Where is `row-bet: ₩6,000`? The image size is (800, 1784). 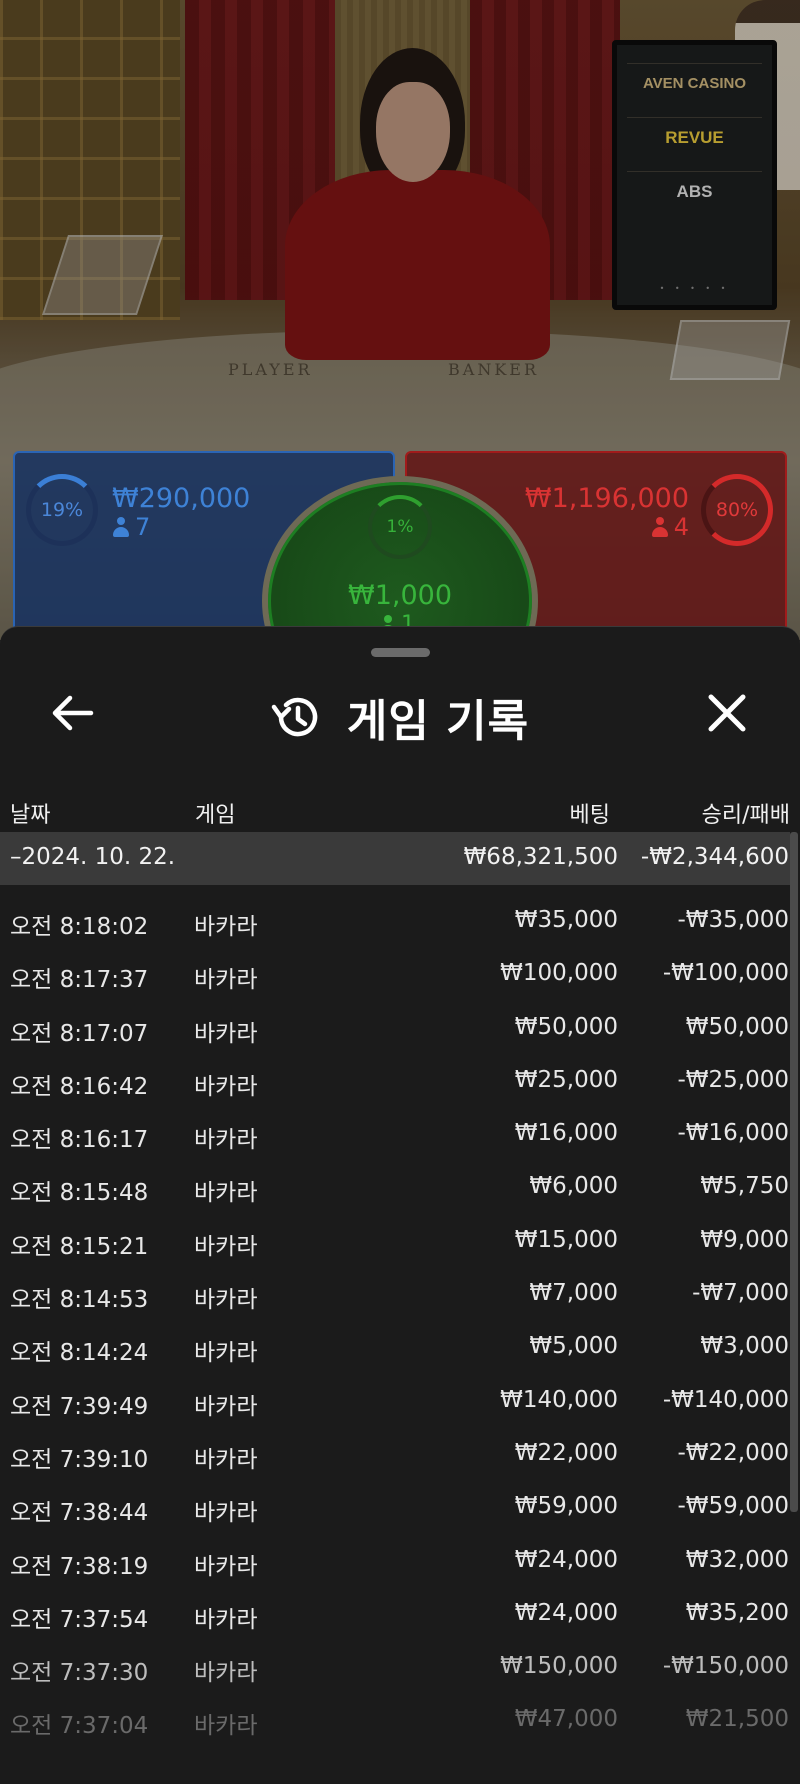 row-bet: ₩6,000 is located at coordinates (573, 1186).